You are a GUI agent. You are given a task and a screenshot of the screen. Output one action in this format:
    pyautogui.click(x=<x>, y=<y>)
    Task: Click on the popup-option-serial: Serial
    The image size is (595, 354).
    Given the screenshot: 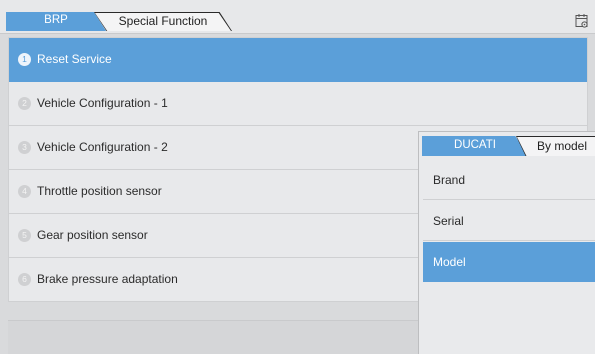 What is the action you would take?
    pyautogui.click(x=509, y=221)
    